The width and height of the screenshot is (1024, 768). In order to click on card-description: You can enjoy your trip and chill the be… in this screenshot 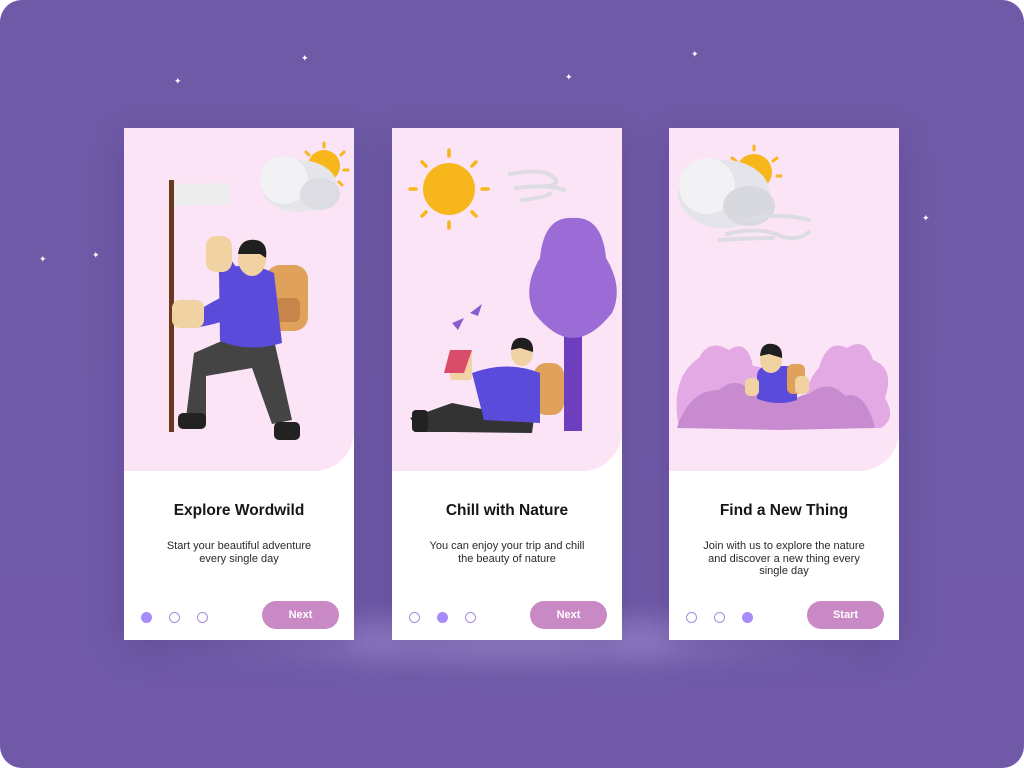, I will do `click(507, 552)`.